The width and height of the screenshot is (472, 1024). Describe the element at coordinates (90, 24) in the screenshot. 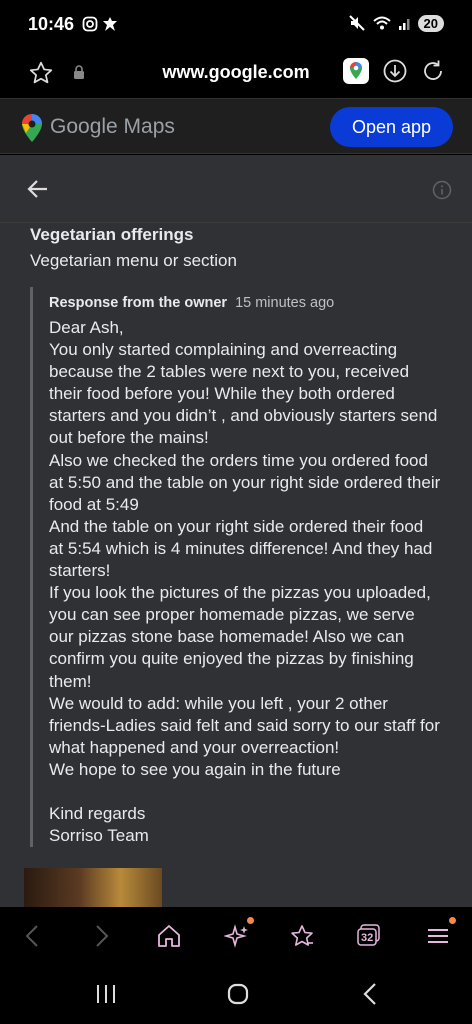

I see `instagram-icon` at that location.